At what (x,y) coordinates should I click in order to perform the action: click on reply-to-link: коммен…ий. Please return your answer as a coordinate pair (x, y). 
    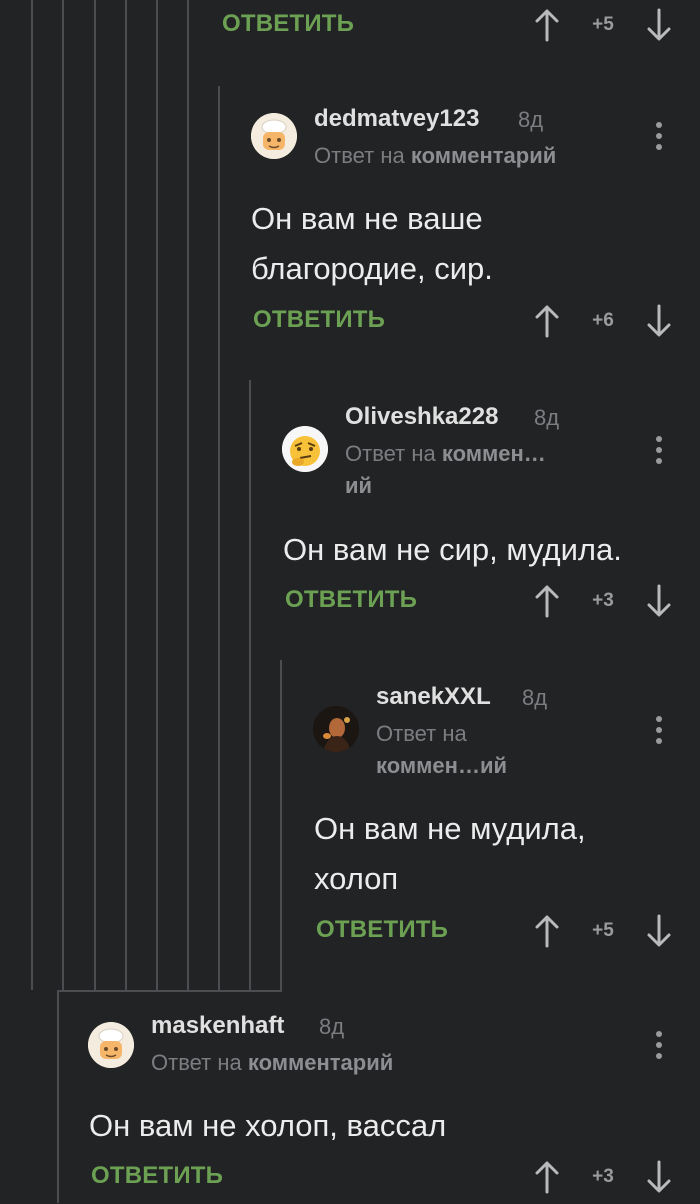
    Looking at the image, I should click on (441, 765).